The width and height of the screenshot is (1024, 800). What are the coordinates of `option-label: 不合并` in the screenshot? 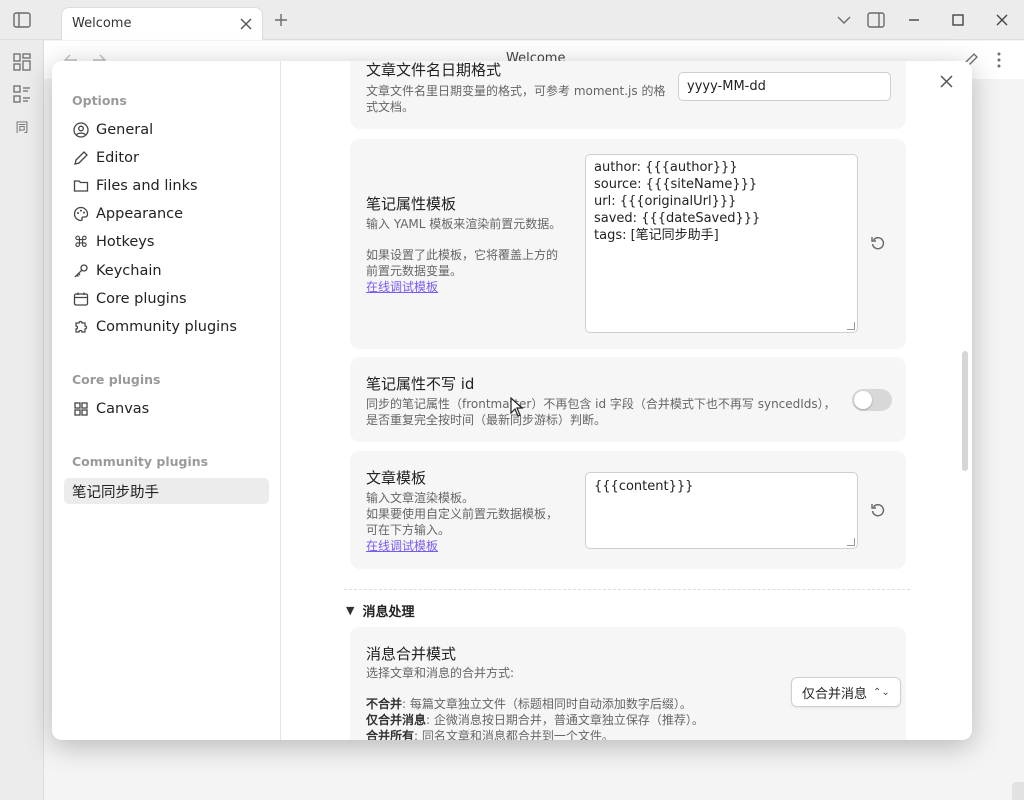 It's located at (384, 704).